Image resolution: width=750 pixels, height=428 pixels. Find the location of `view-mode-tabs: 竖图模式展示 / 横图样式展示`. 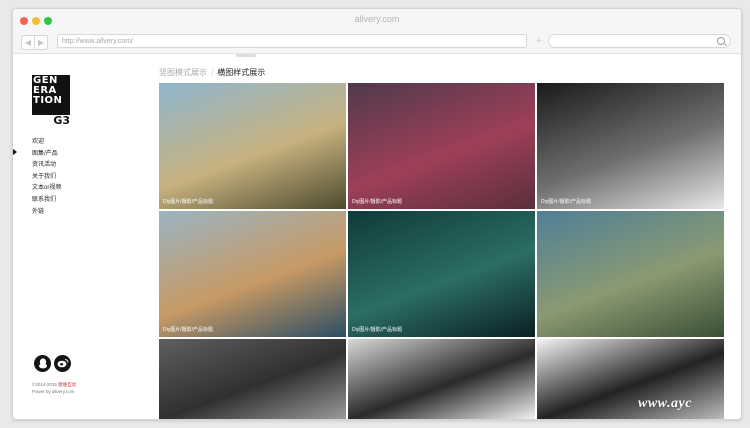

view-mode-tabs: 竖图模式展示 / 横图样式展示 is located at coordinates (212, 72).